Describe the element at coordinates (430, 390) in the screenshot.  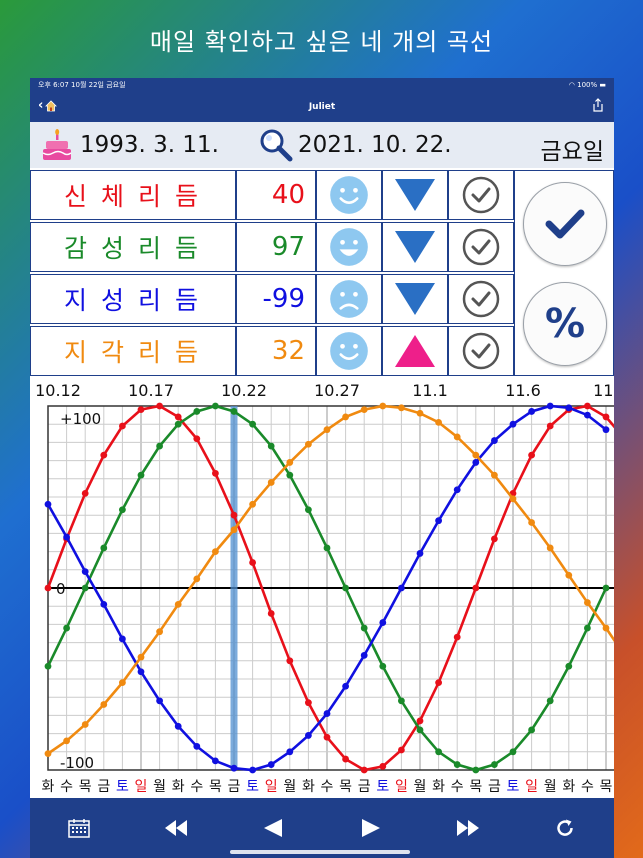
I see `x-date-label: 11.1` at that location.